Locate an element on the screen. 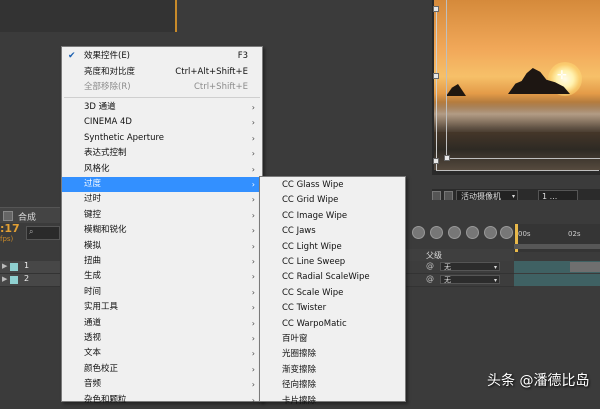 The image size is (600, 409). submenu-item: CC Glass Wipe is located at coordinates (332, 185).